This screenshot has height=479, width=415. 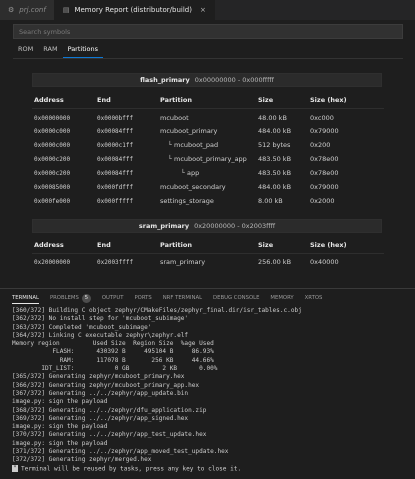 What do you see at coordinates (275, 262) in the screenshot?
I see `cell-size: 256.00 kB` at bounding box center [275, 262].